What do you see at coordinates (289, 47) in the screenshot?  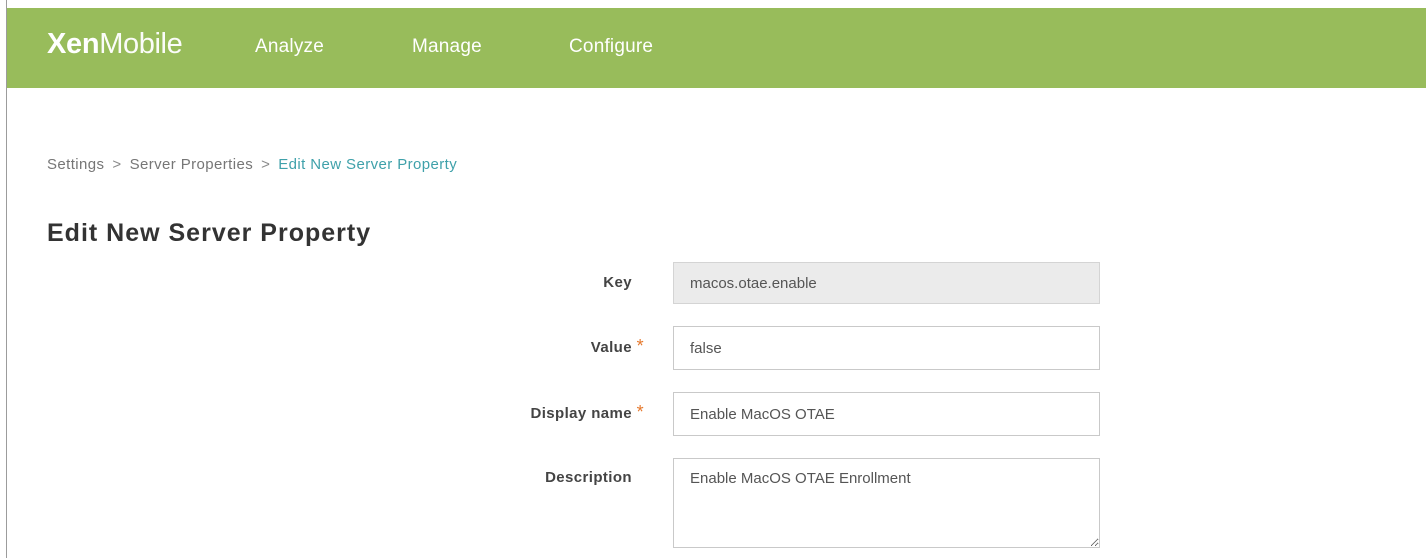 I see `nav-analyze: Analyze` at bounding box center [289, 47].